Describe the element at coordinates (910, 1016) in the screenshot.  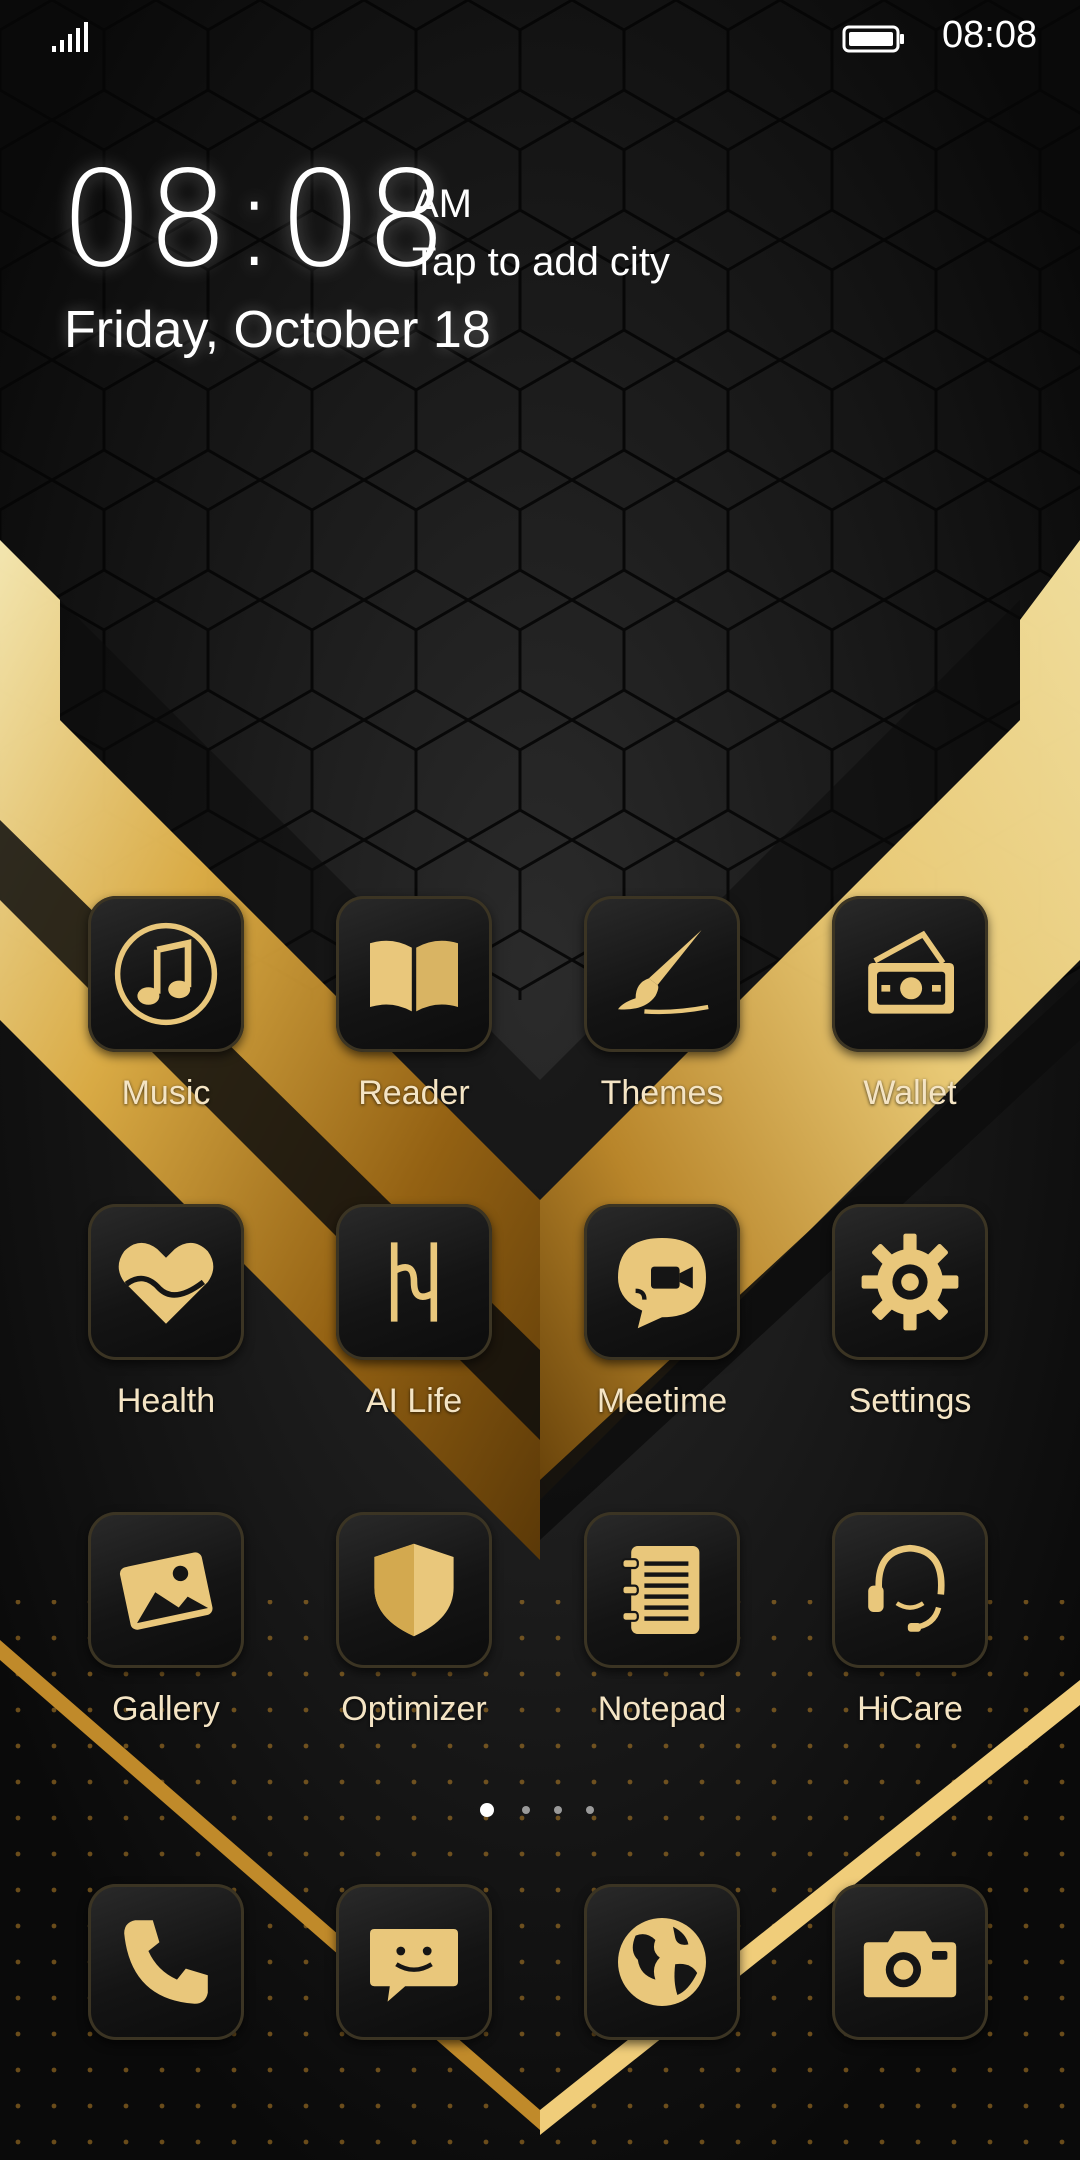
I see `app-wallet: Wallet` at that location.